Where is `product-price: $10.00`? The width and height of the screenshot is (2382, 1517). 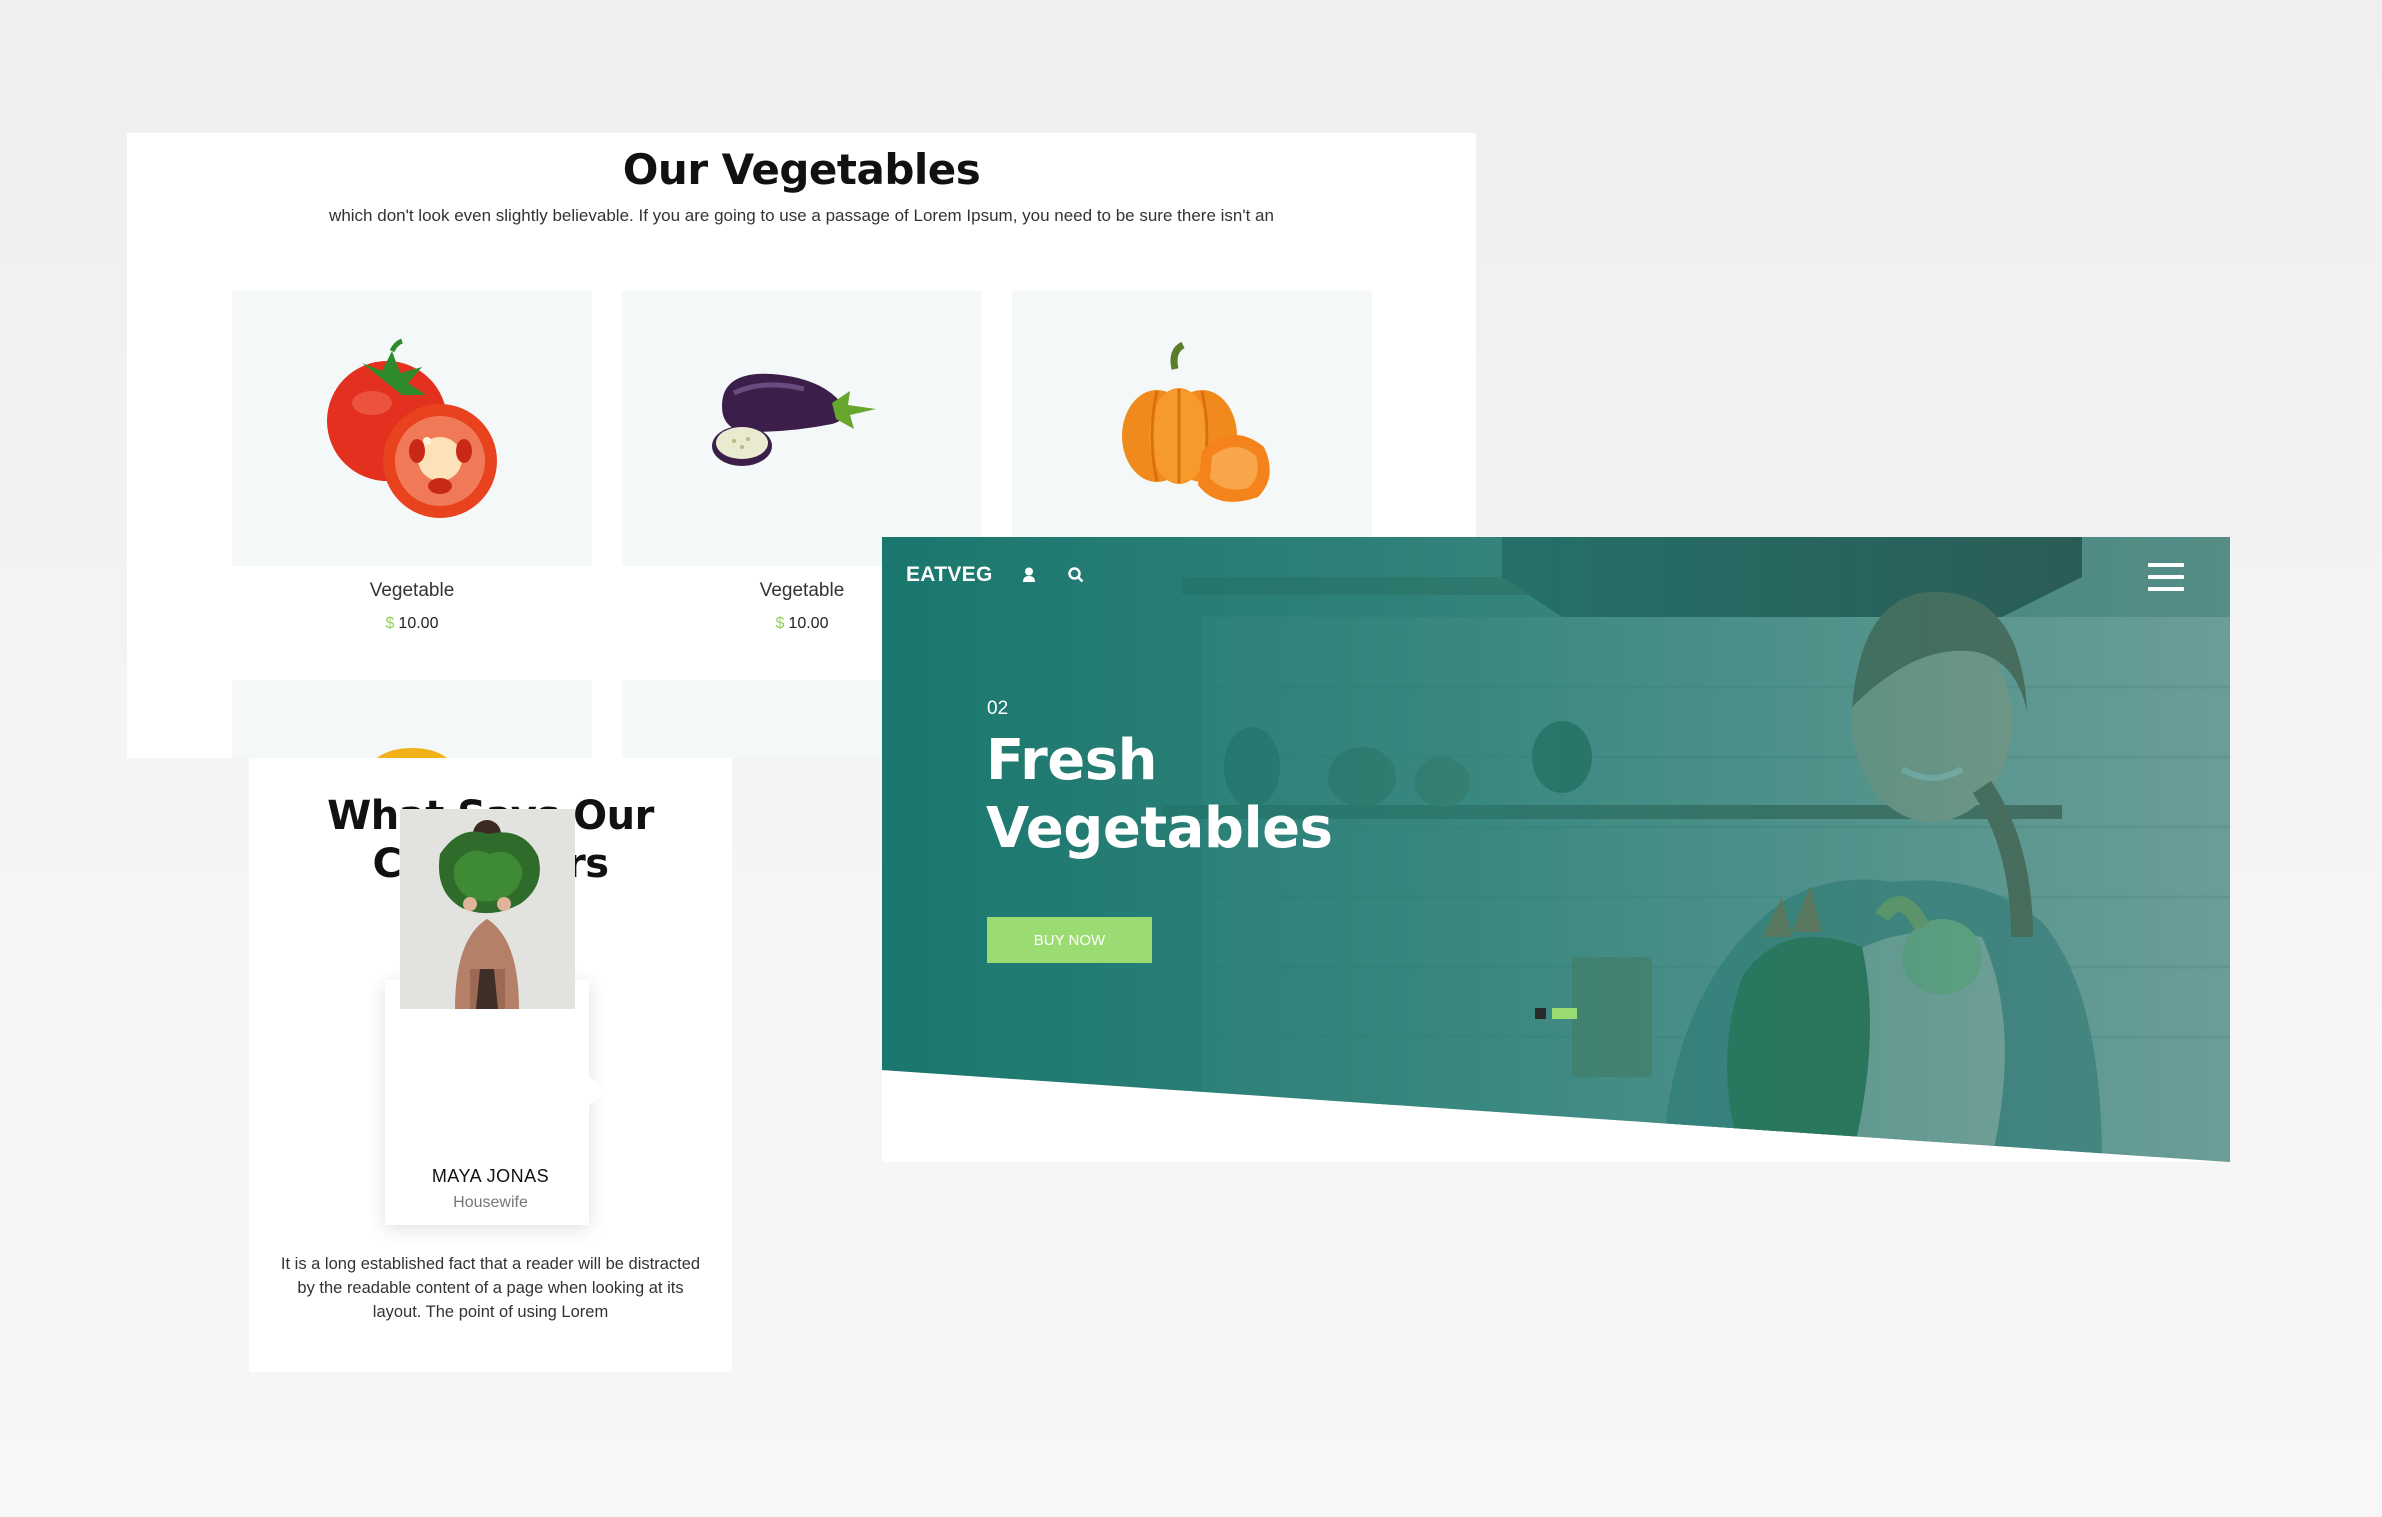
product-price: $10.00 is located at coordinates (412, 623).